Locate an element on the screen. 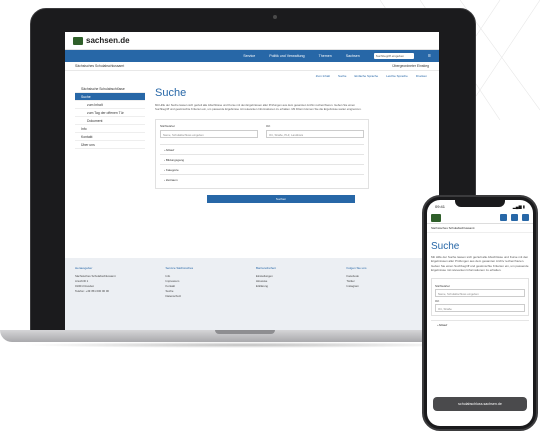 Image resolution: width=540 pixels, height=432 pixels. footer-link: Datenschutz is located at coordinates (207, 296).